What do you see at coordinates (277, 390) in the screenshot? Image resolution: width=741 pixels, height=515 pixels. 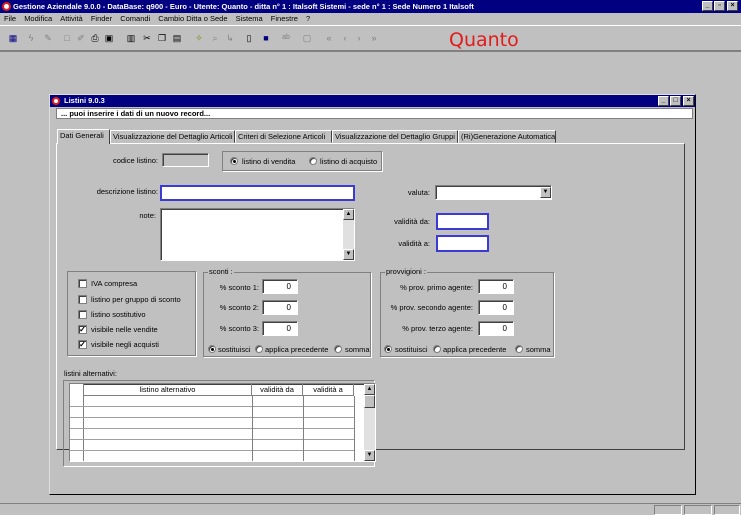 I see `column-validita-da: validità da` at bounding box center [277, 390].